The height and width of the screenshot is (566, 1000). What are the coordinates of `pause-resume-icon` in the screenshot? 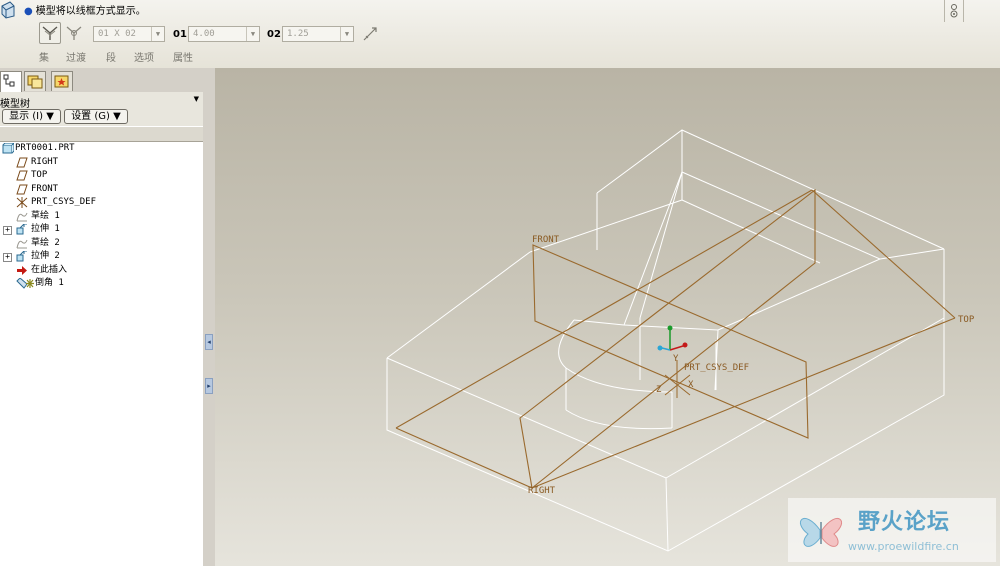 It's located at (954, 11).